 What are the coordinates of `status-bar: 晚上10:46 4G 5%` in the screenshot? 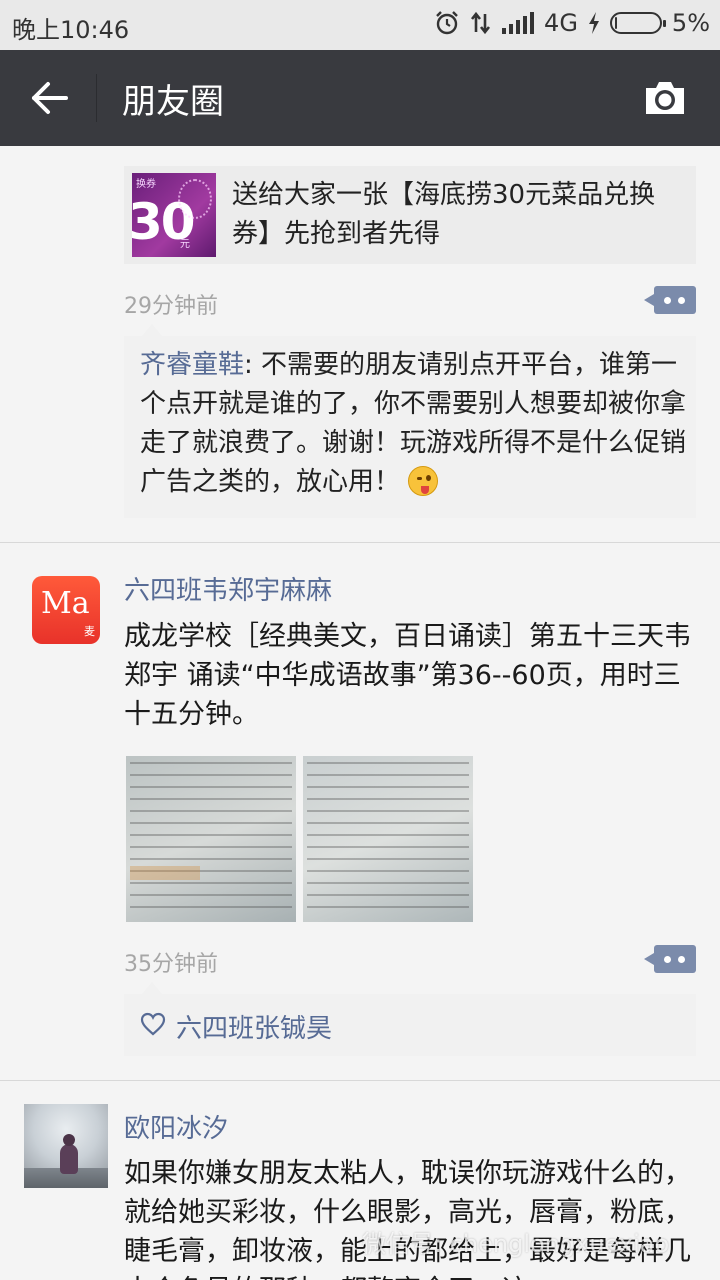 It's located at (360, 25).